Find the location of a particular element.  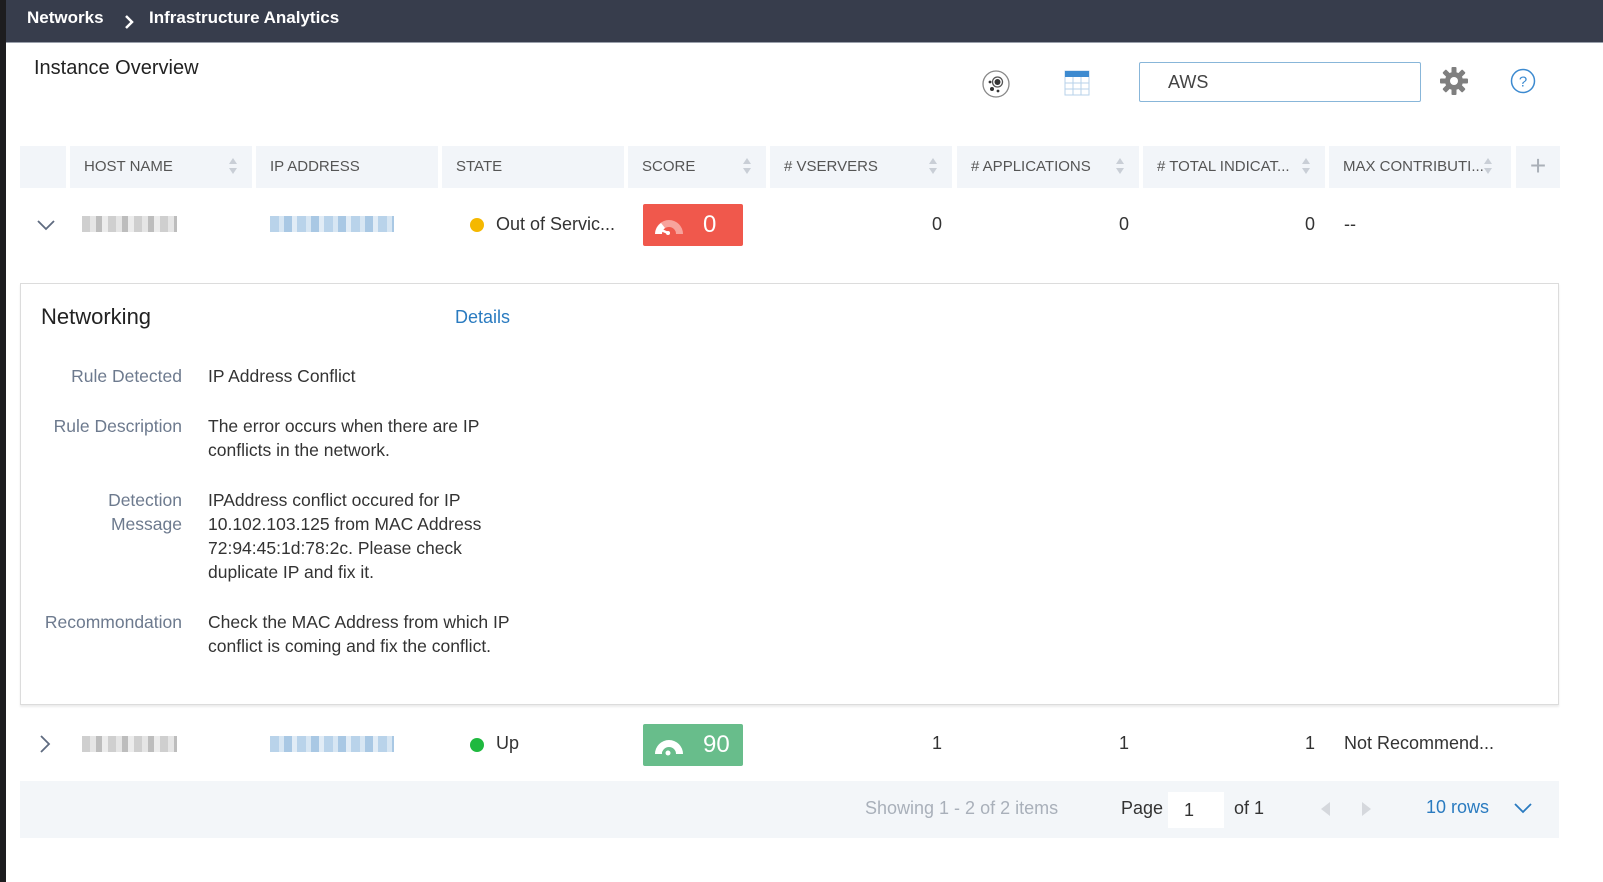

top-nav-bar: Networks Infrastructure Analytics is located at coordinates (804, 21).